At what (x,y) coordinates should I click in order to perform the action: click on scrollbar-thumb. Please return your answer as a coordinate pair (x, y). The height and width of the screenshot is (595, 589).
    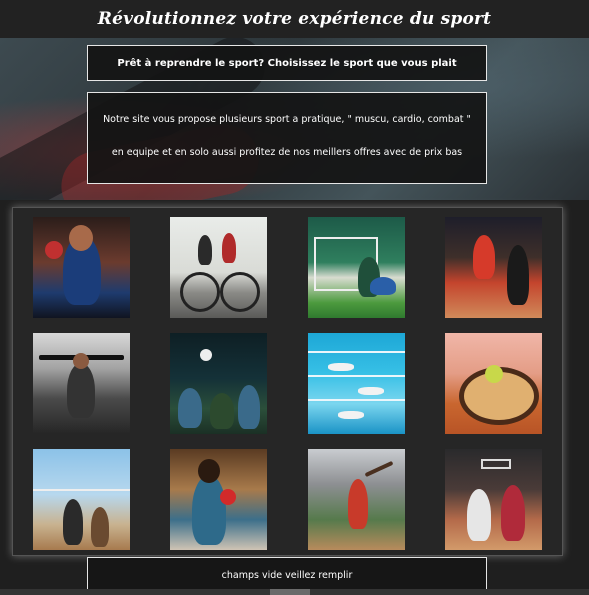
    Looking at the image, I should click on (290, 592).